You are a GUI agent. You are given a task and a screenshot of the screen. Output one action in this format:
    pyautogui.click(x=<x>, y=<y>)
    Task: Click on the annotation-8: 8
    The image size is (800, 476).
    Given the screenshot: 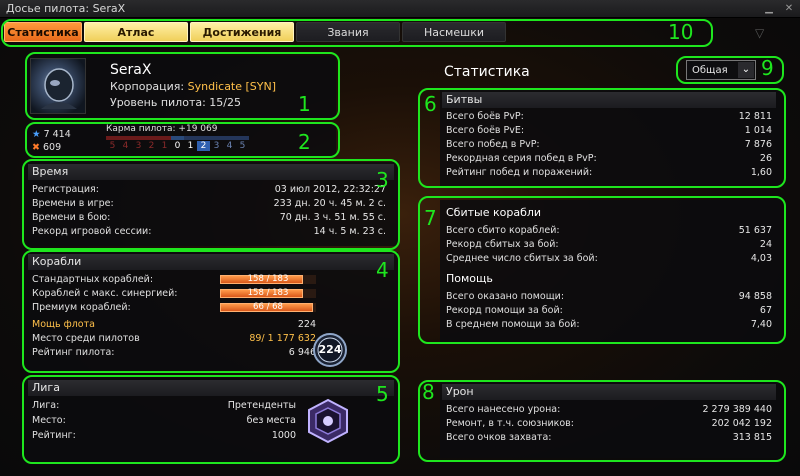 What is the action you would take?
    pyautogui.click(x=428, y=392)
    